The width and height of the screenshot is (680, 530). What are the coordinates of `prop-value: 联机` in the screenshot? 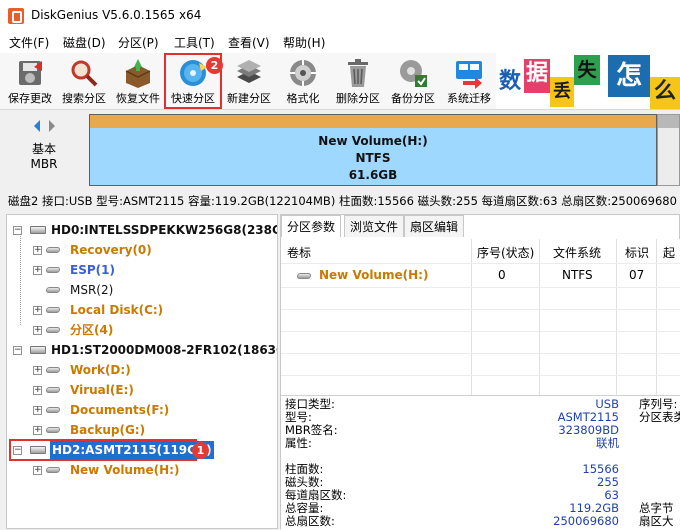 It's located at (607, 443).